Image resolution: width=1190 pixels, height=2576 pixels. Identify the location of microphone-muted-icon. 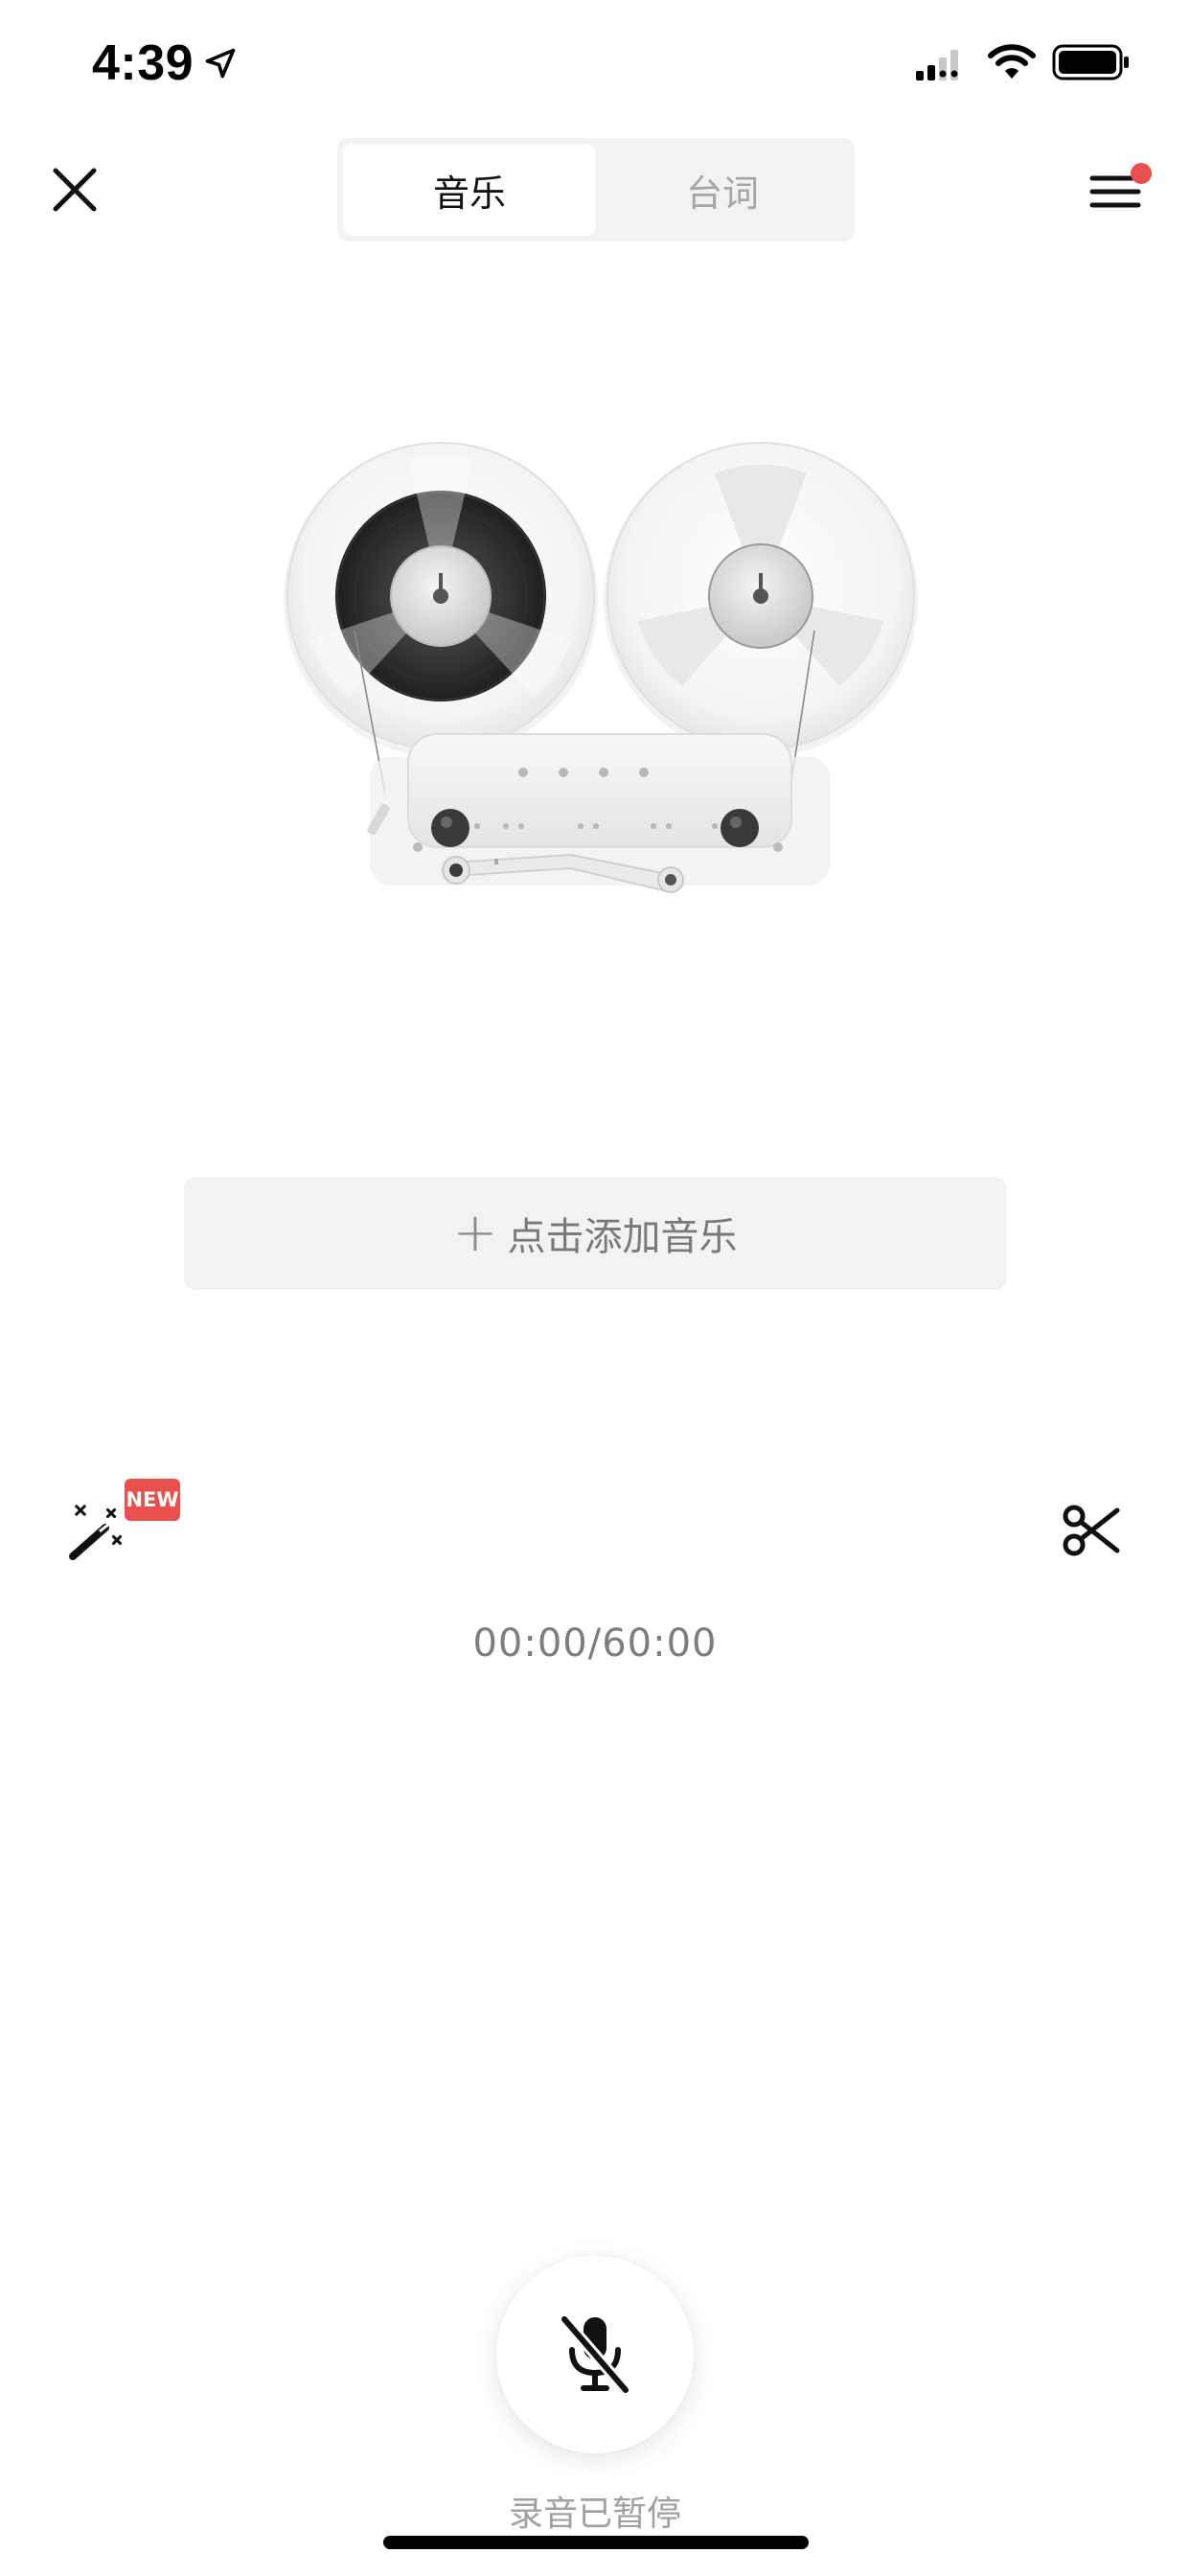
(595, 2354).